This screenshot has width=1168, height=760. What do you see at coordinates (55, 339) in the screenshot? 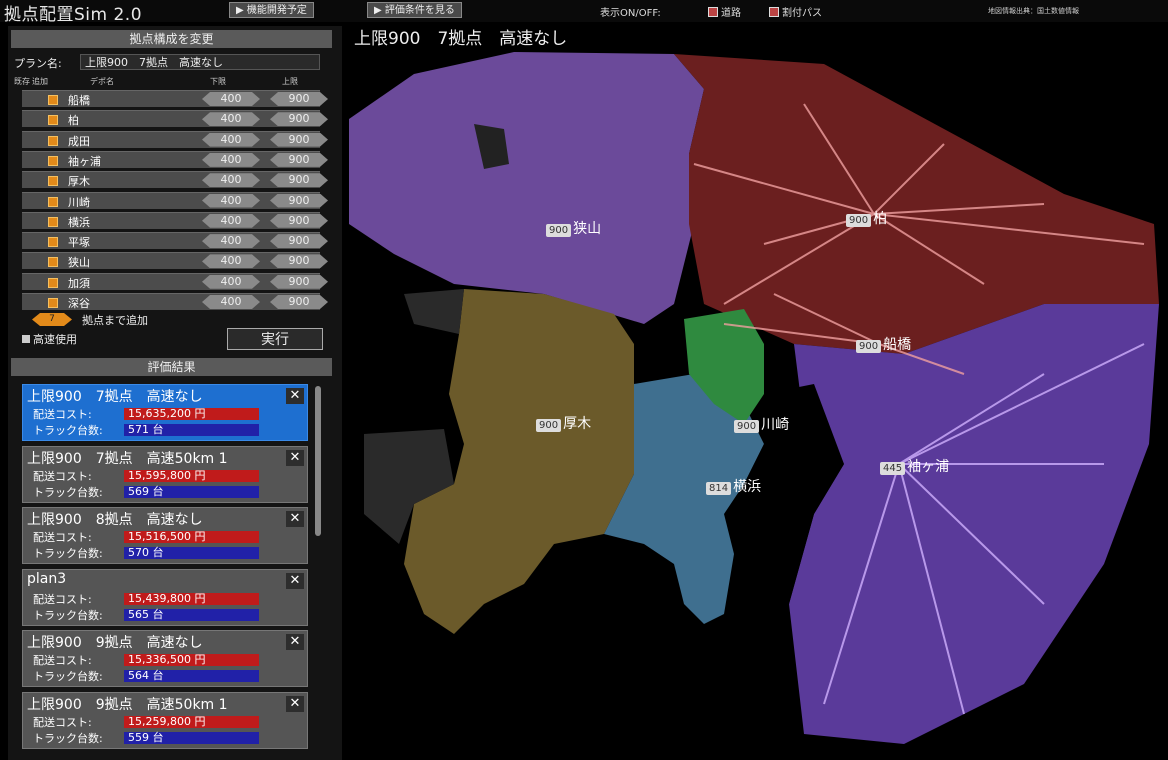
I see `highway-label: 高速使用` at bounding box center [55, 339].